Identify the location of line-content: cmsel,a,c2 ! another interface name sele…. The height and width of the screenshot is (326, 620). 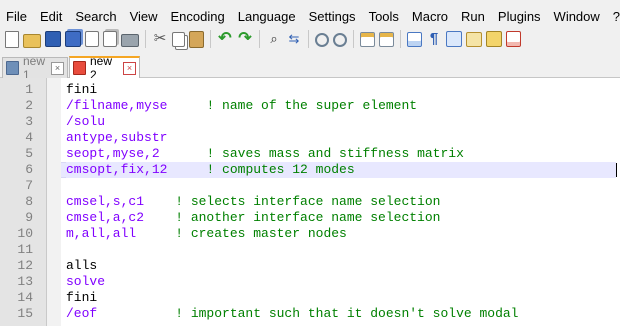
(341, 218).